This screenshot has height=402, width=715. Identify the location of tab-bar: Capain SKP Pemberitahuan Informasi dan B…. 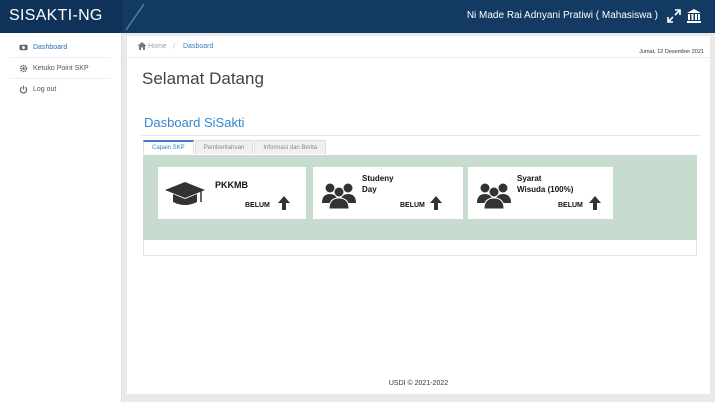
(235, 147).